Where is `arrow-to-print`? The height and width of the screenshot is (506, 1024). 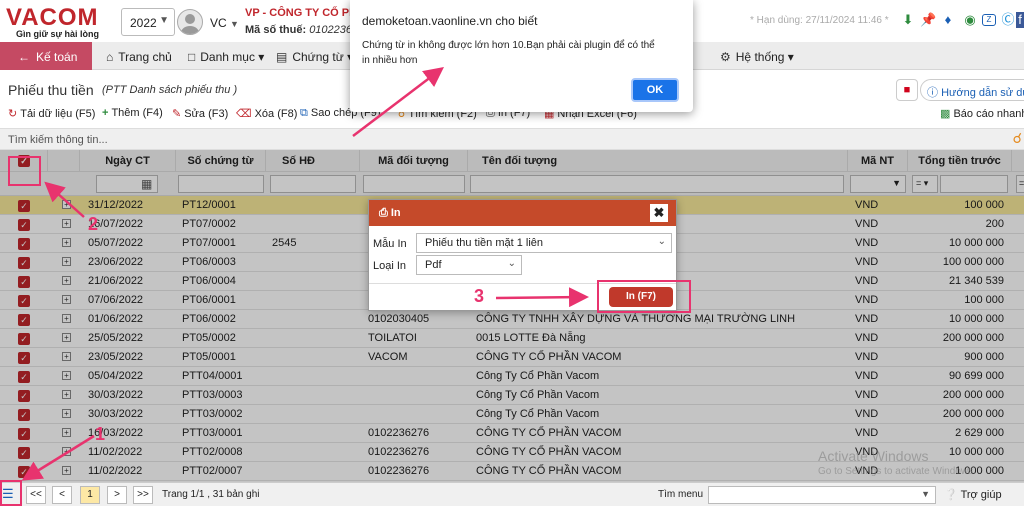
arrow-to-print is located at coordinates (542, 297).